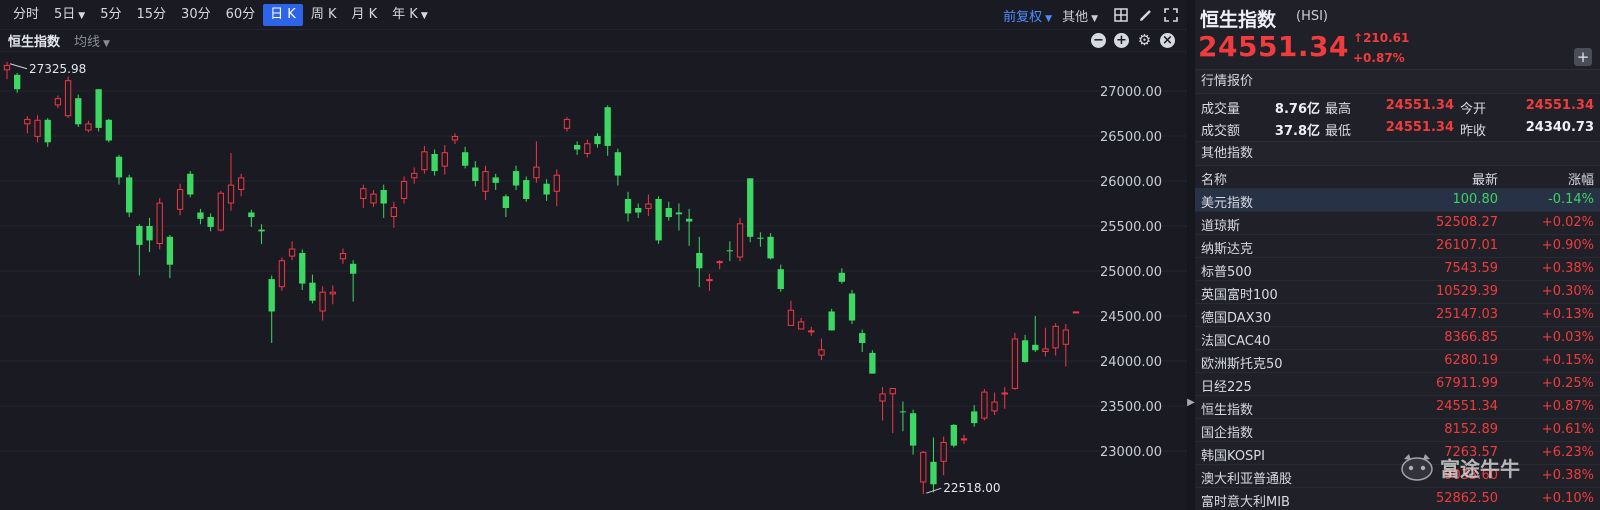  What do you see at coordinates (1397, 292) in the screenshot?
I see `table-row: 英国富时100 10529.39 +0.30%` at bounding box center [1397, 292].